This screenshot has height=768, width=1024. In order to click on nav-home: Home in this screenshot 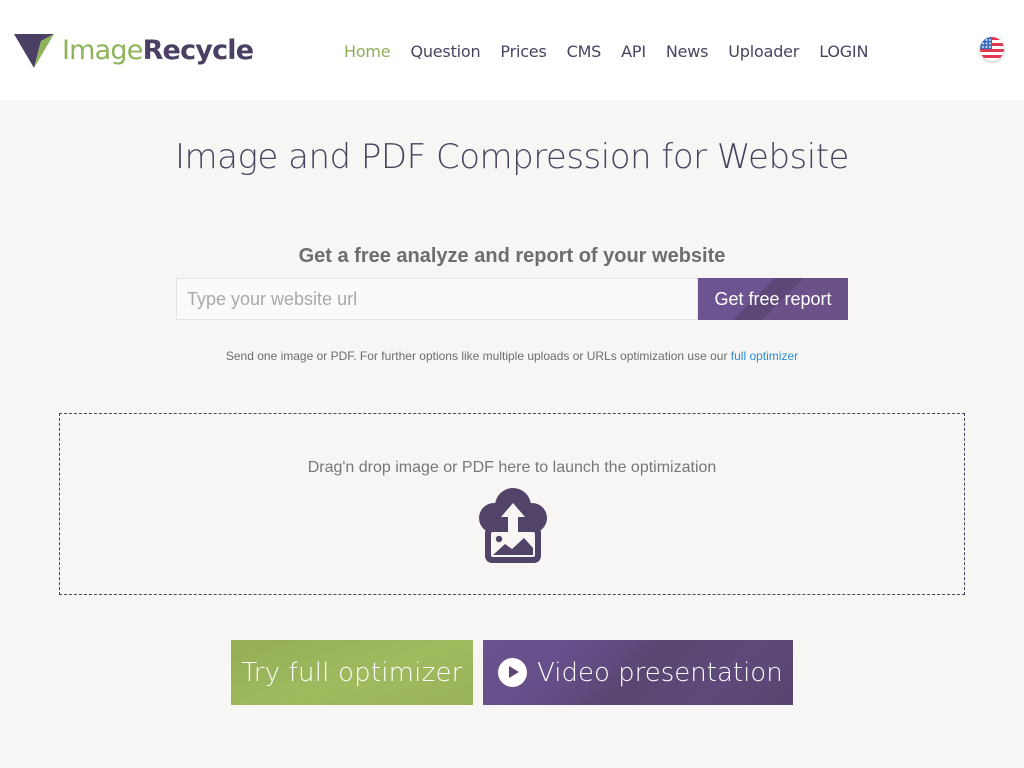, I will do `click(367, 52)`.